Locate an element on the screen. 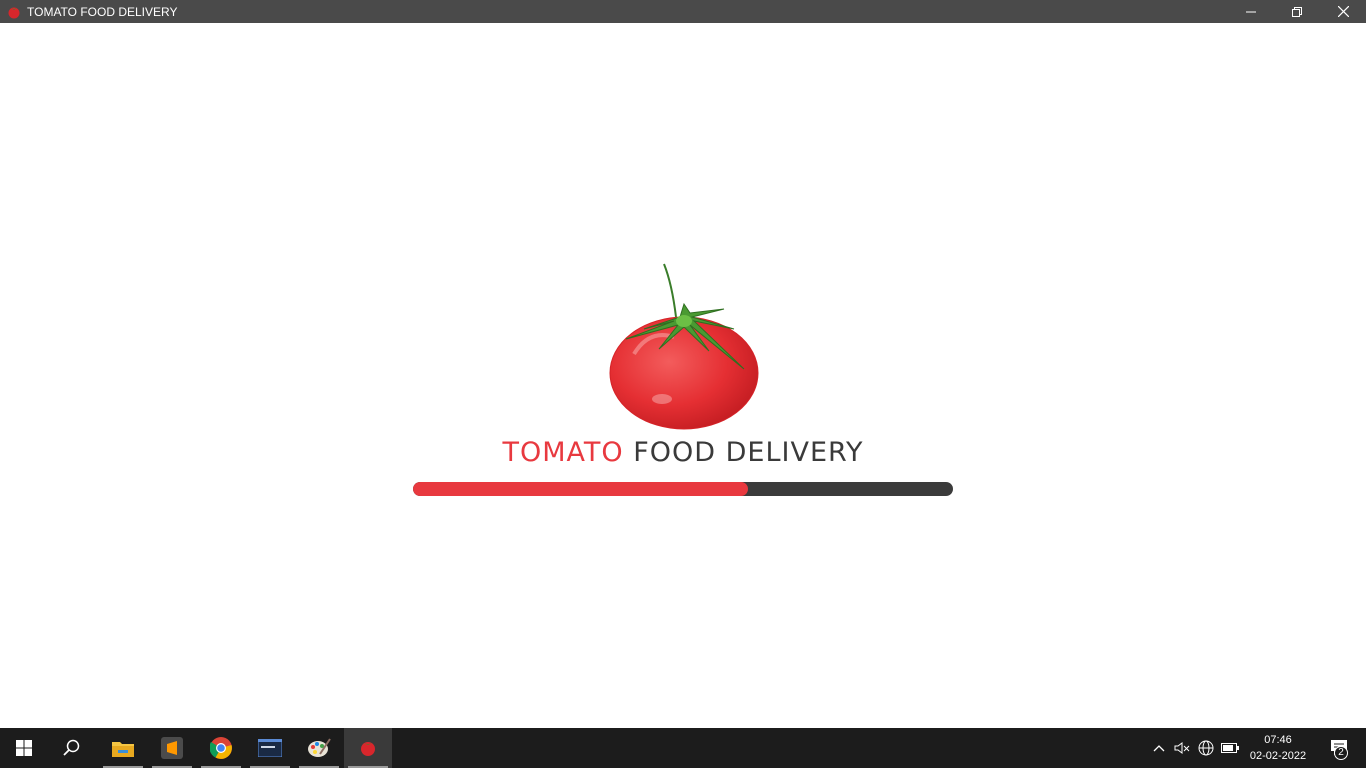  chrome-icon is located at coordinates (221, 748).